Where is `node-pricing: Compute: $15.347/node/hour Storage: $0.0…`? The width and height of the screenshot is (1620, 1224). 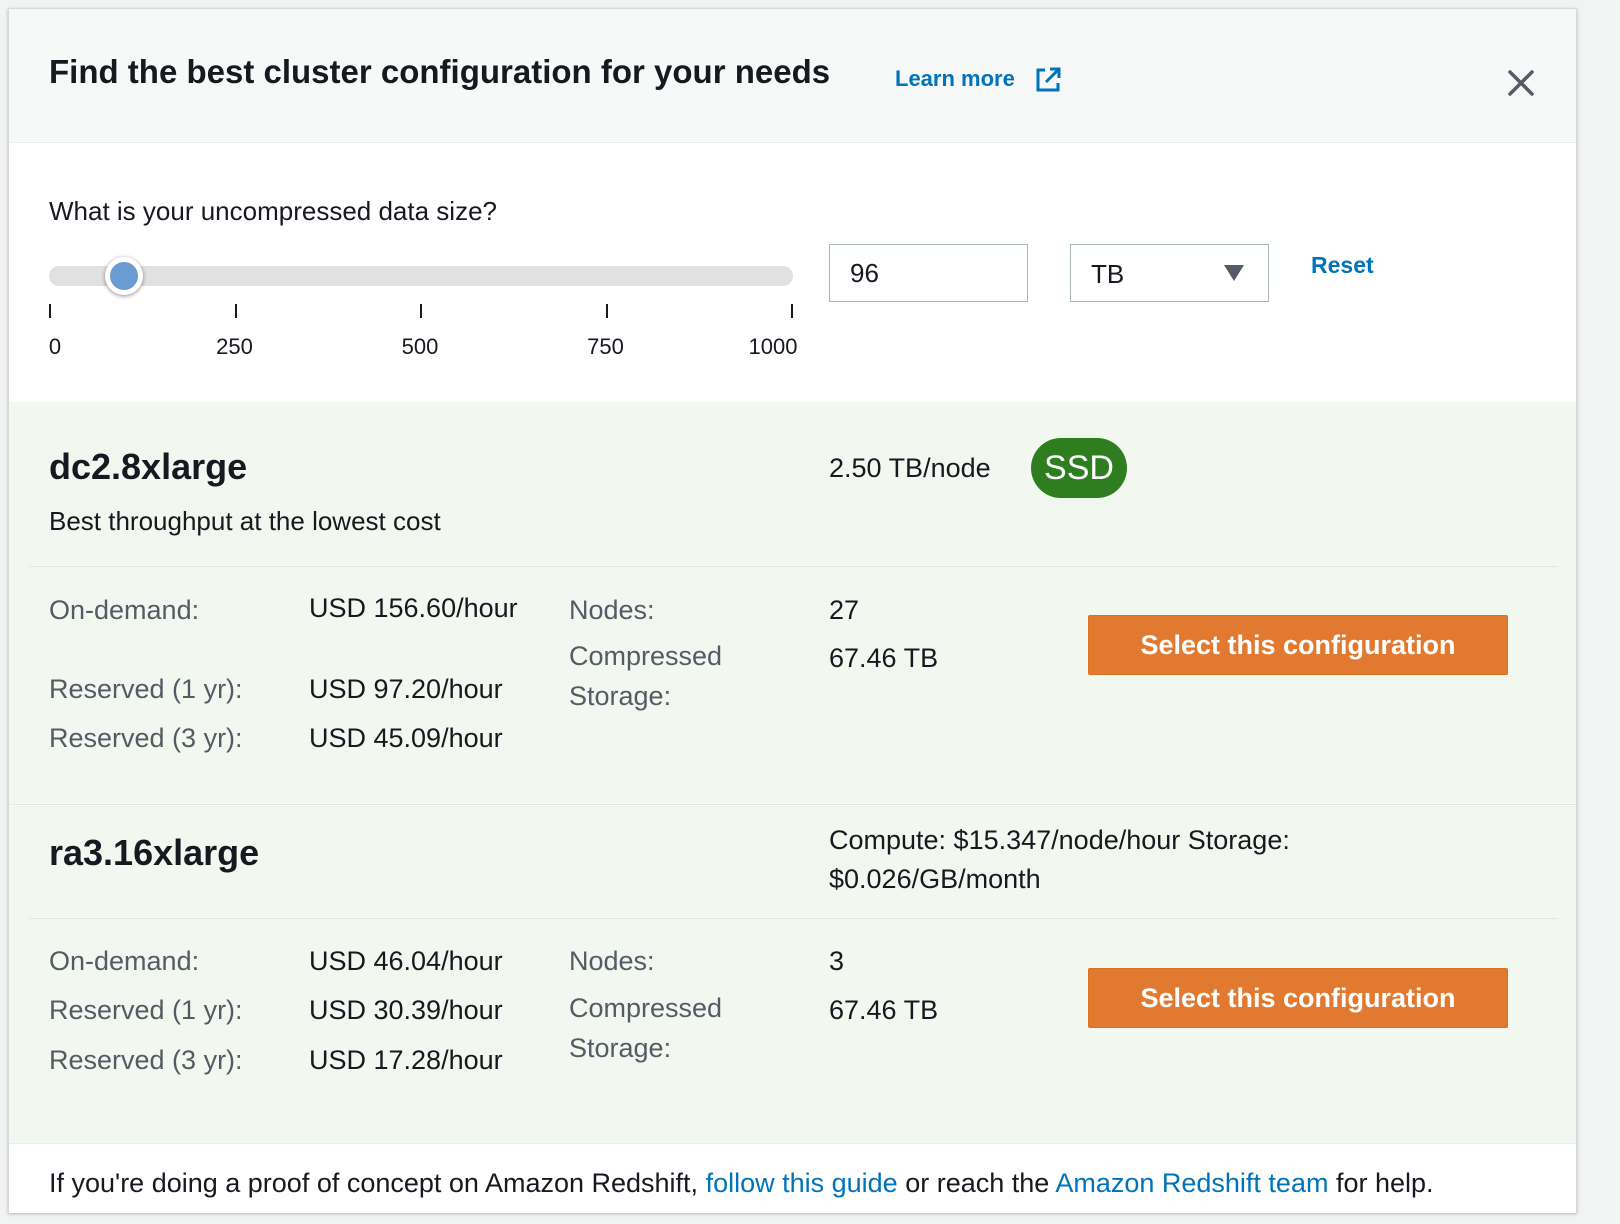 node-pricing: Compute: $15.347/node/hour Storage: $0.0… is located at coordinates (1059, 859).